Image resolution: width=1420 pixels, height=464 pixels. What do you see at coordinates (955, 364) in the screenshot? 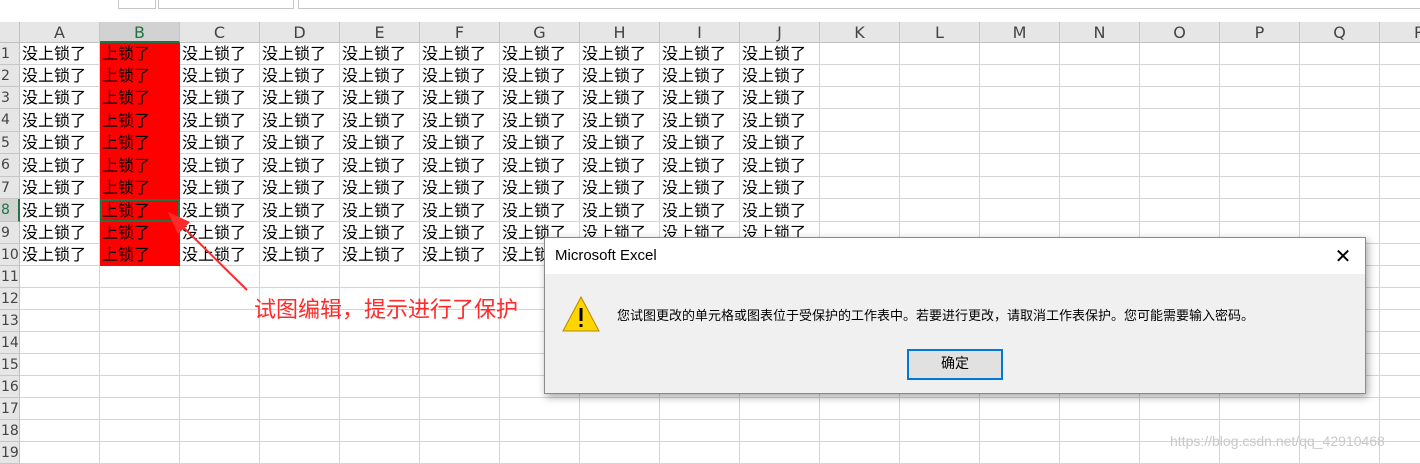
I see `ok-button: 确定` at bounding box center [955, 364].